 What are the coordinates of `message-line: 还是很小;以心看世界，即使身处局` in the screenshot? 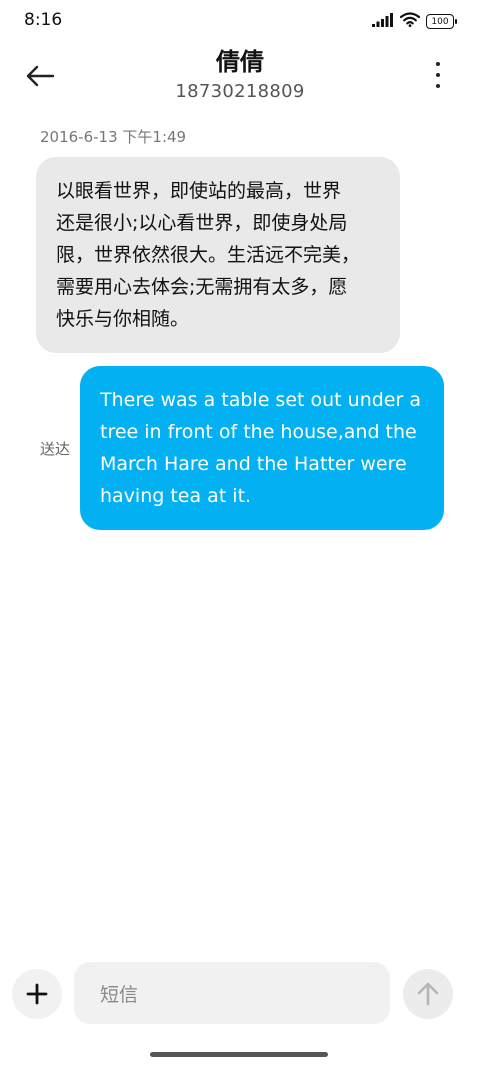 It's located at (202, 223).